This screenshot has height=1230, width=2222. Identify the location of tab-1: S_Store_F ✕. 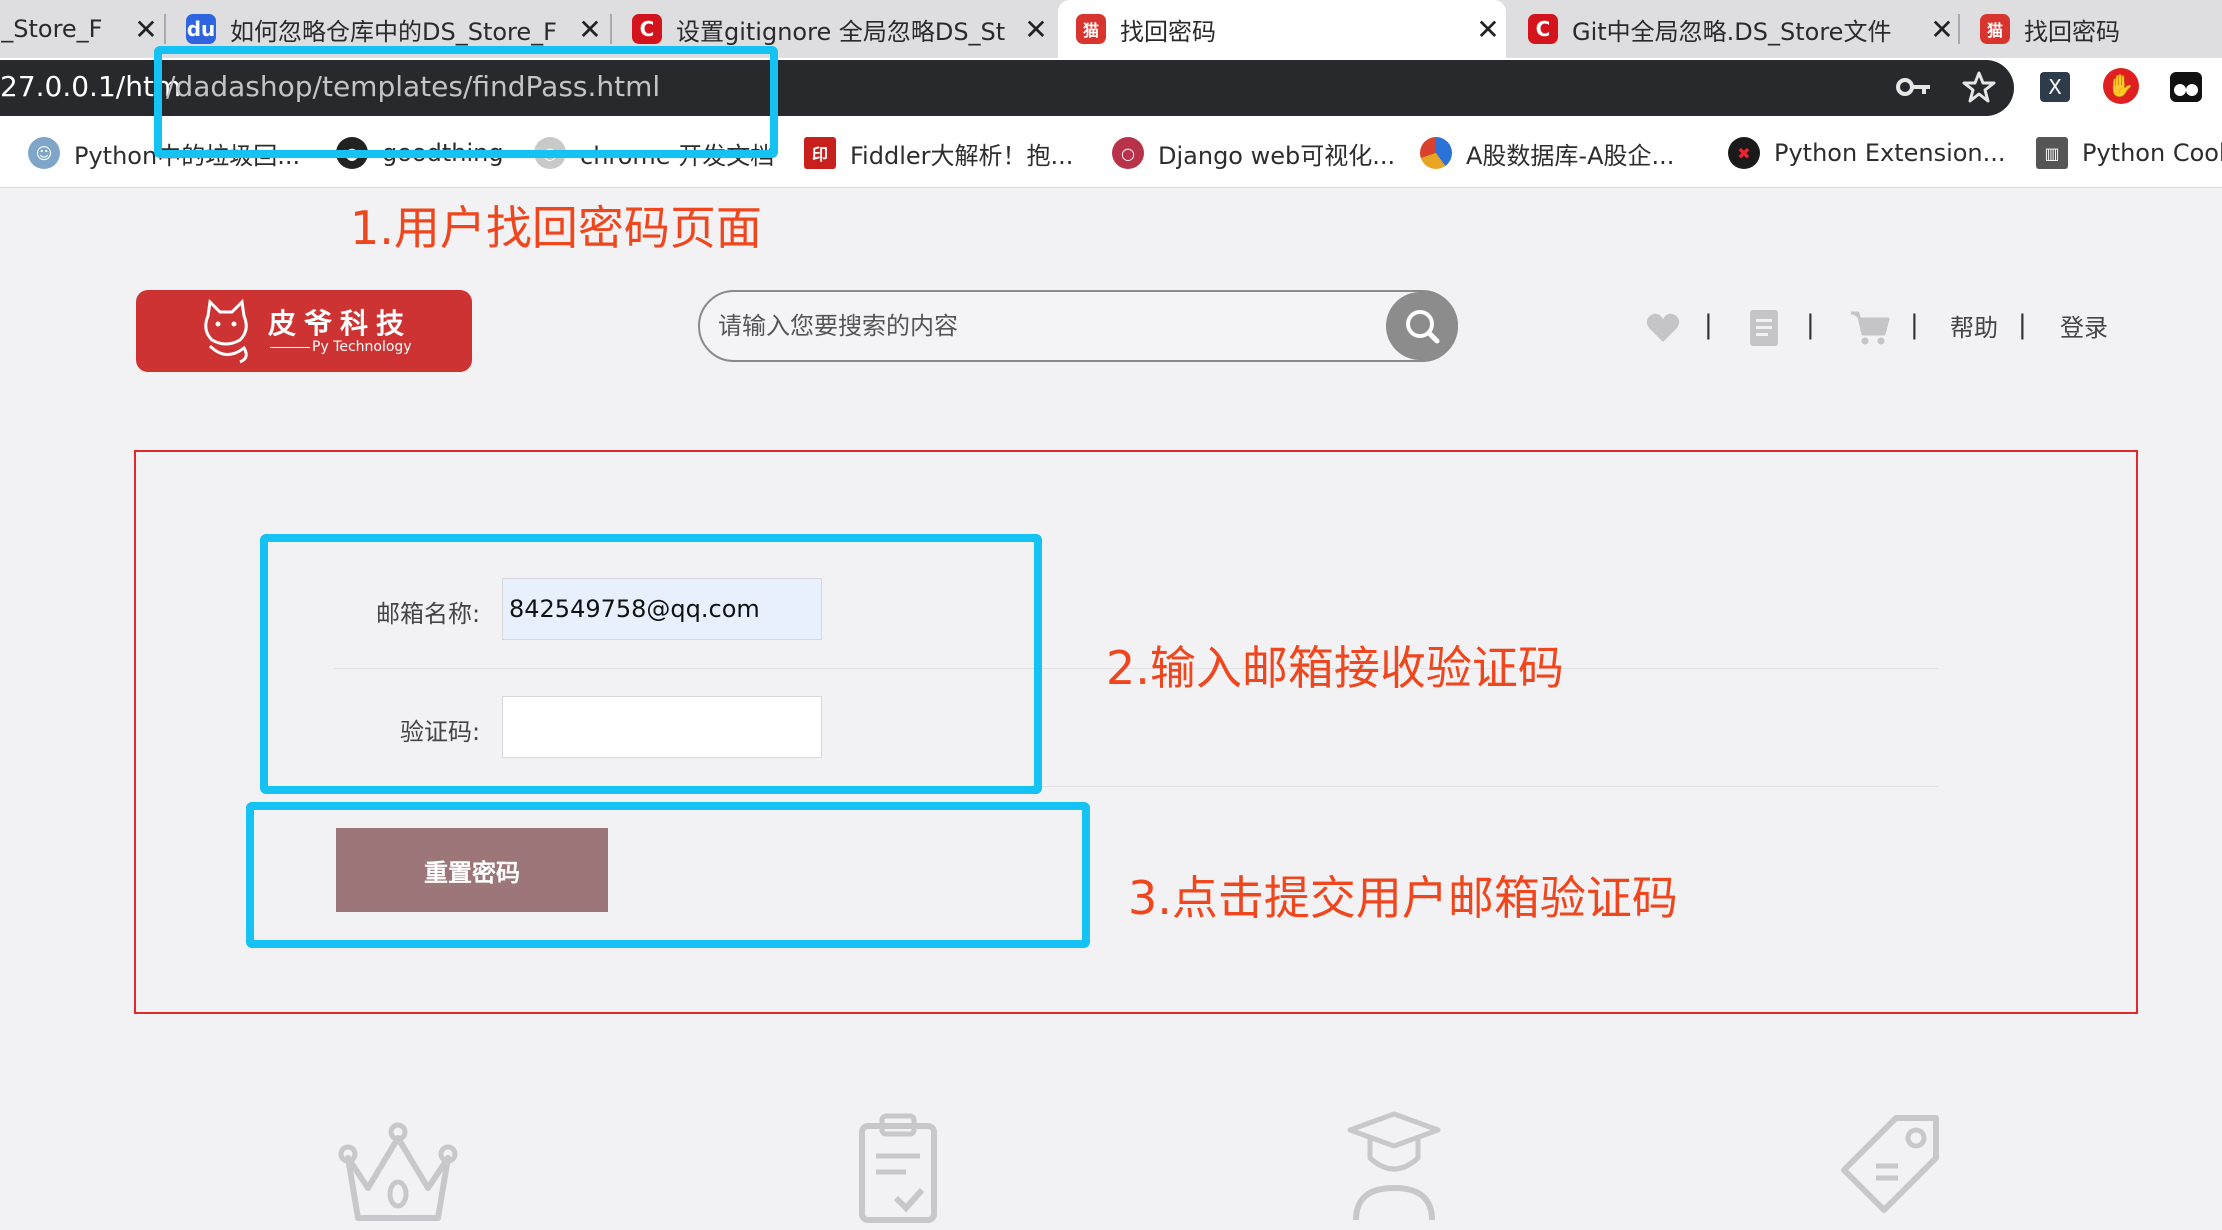
(82, 29).